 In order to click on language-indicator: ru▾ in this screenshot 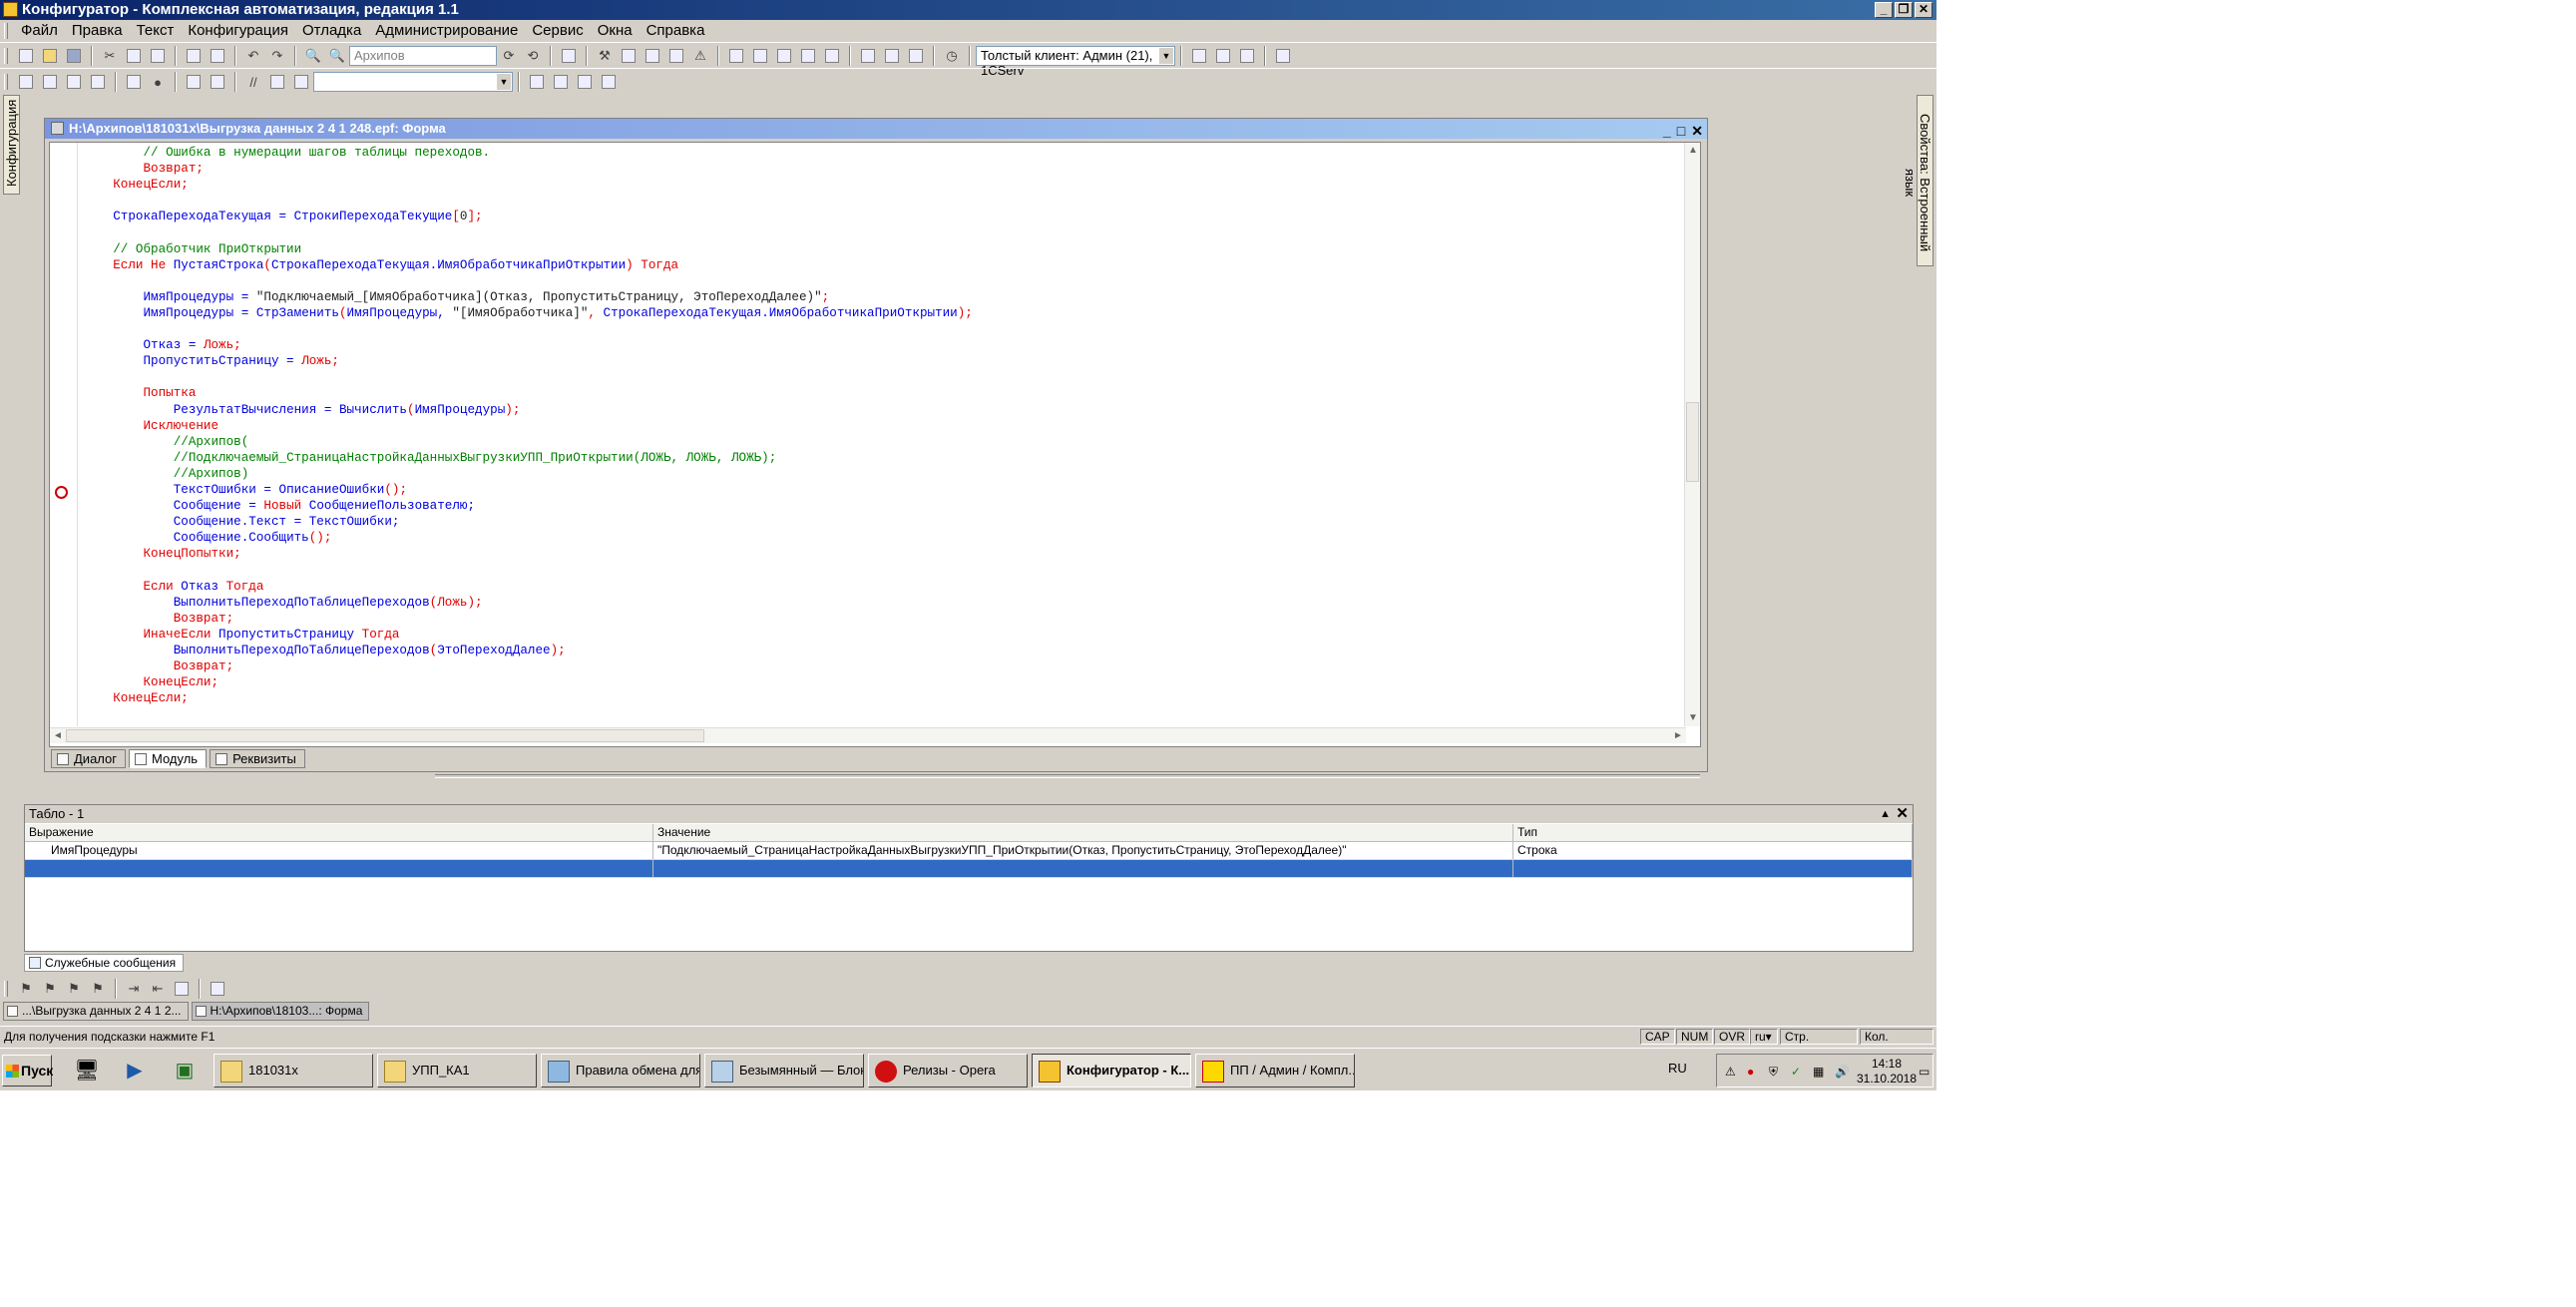, I will do `click(1764, 1037)`.